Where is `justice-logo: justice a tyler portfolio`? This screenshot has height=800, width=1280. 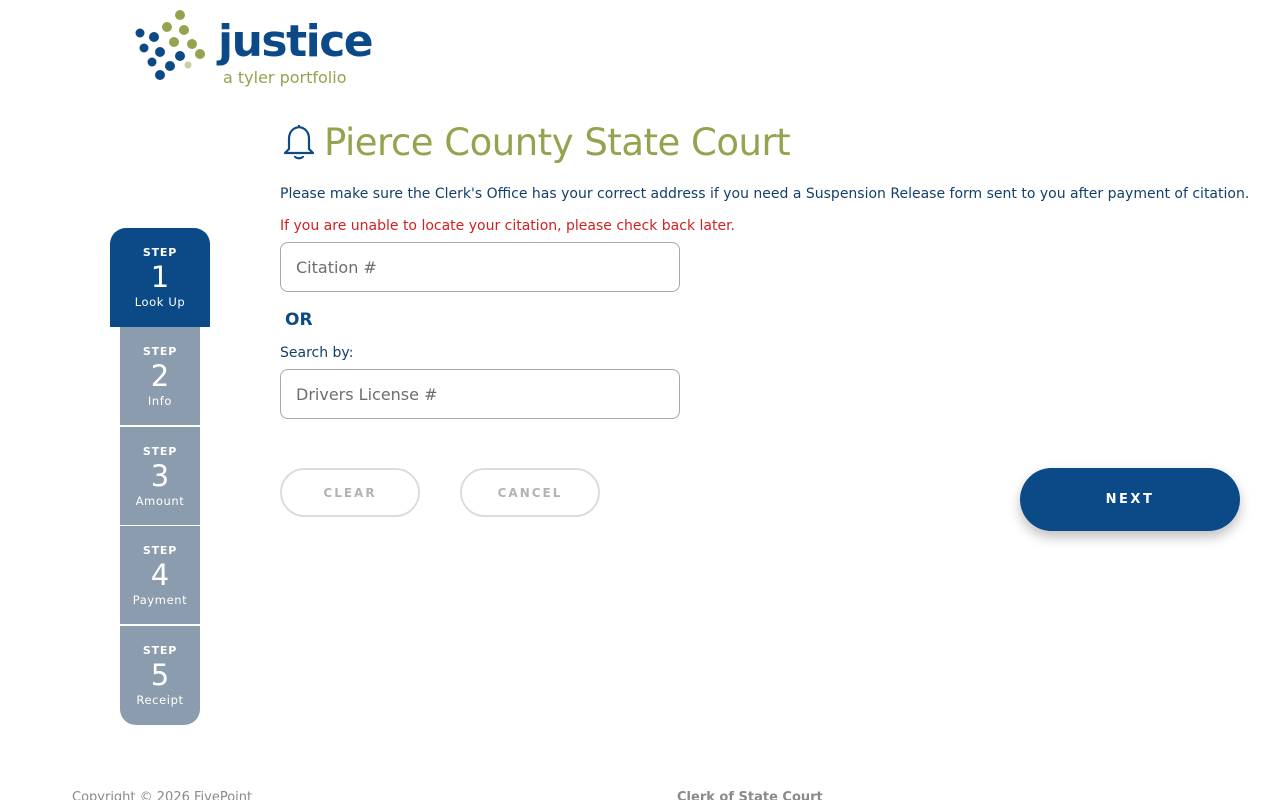 justice-logo: justice a tyler portfolio is located at coordinates (252, 51).